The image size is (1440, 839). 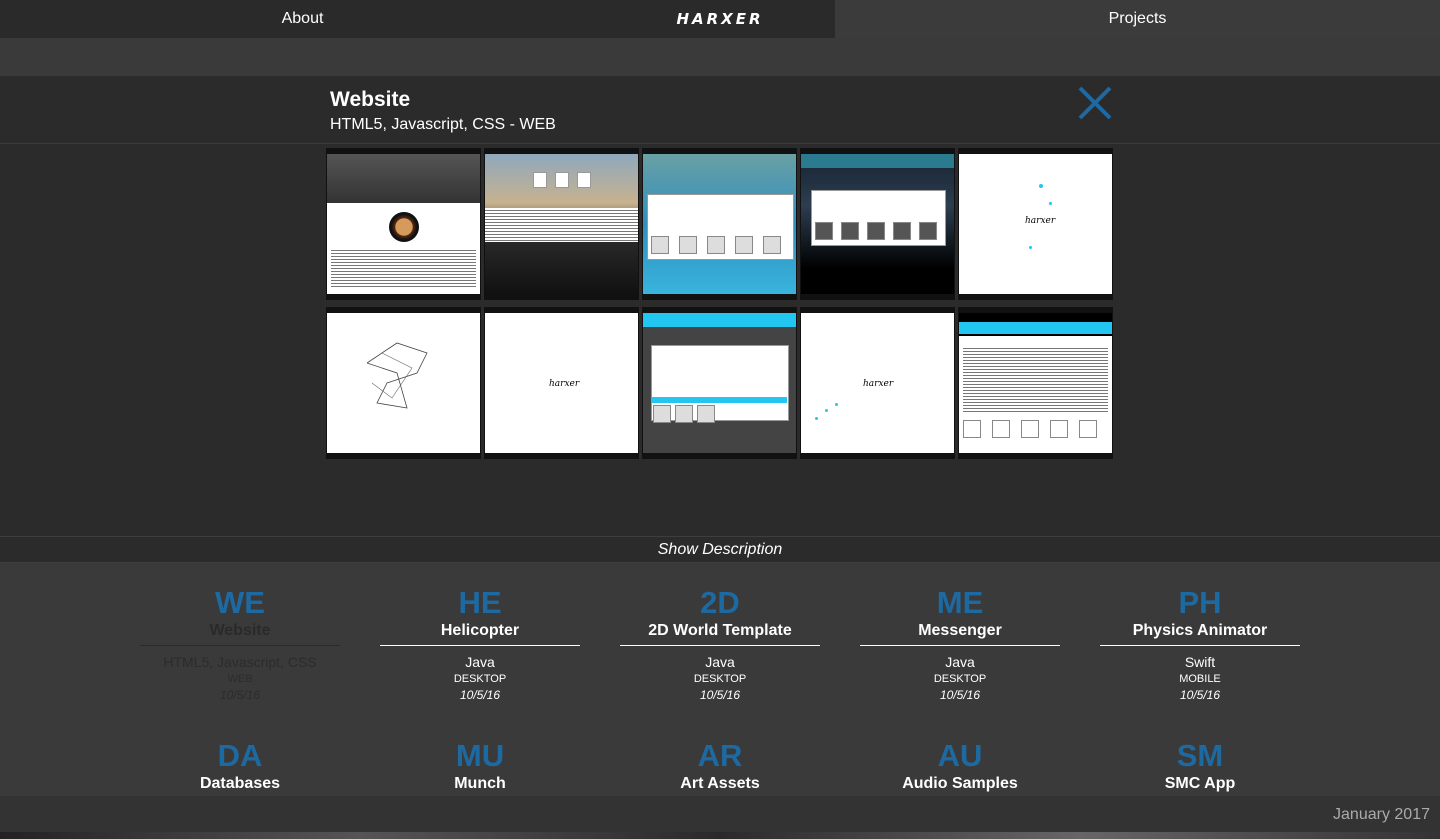 I want to click on project-card-helicopter: HE Helicopter Java DESKTOP 10/5/16, so click(x=480, y=644).